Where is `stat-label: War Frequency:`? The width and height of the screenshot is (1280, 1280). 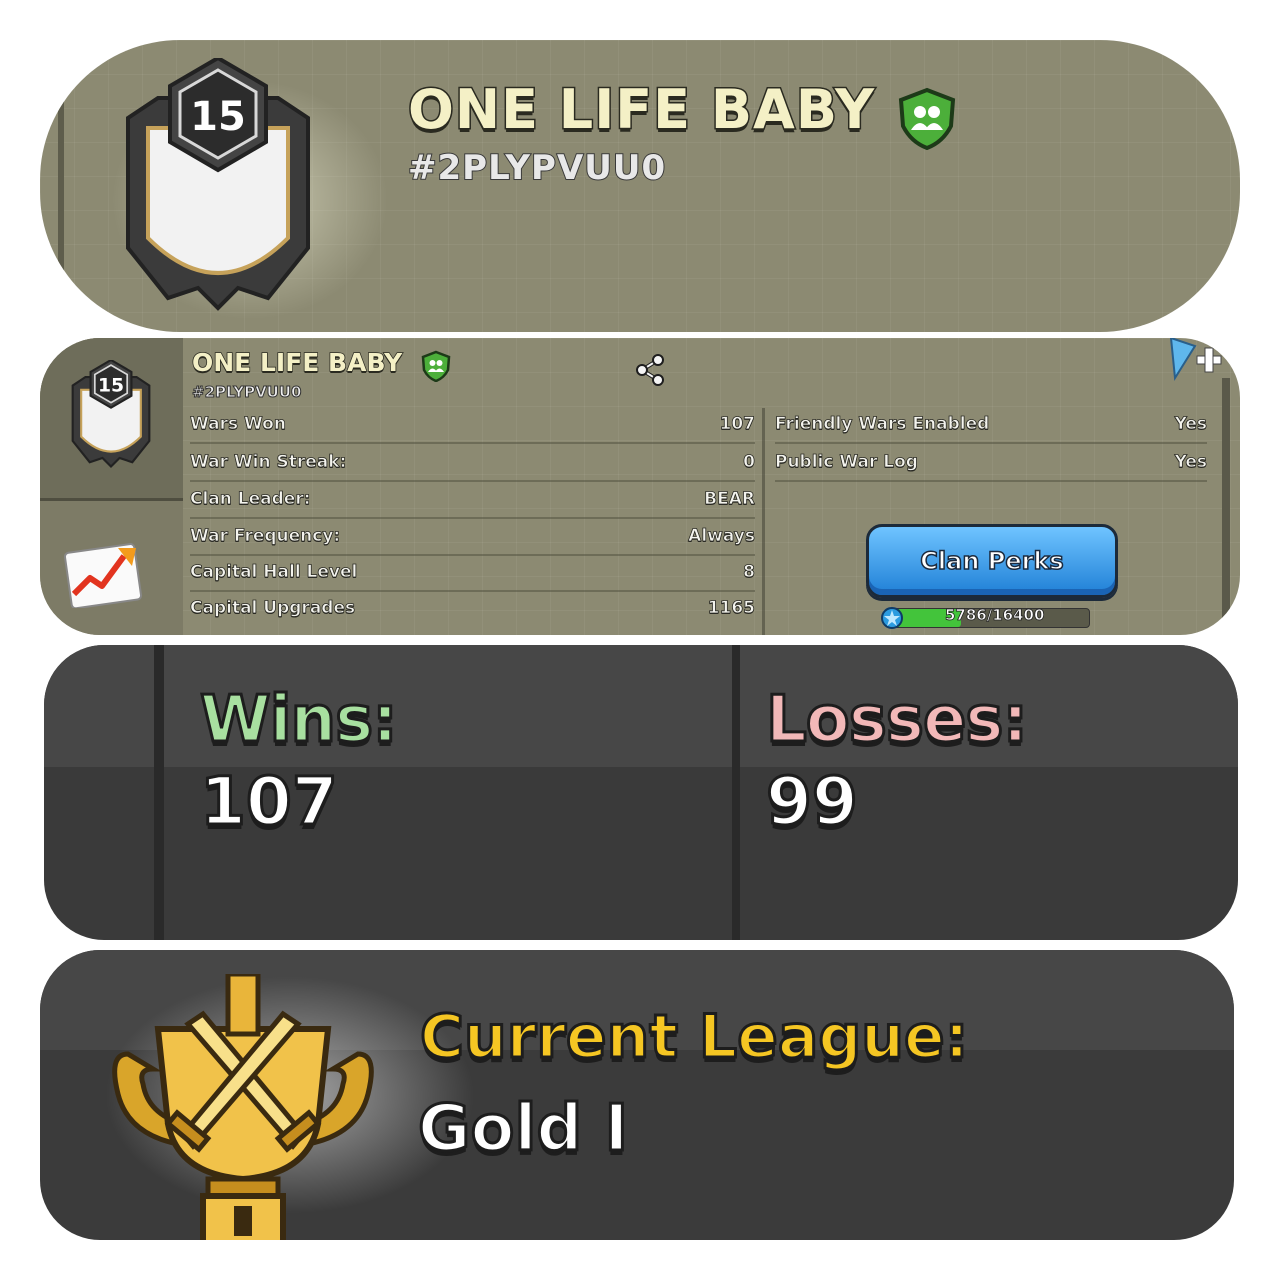 stat-label: War Frequency: is located at coordinates (265, 536).